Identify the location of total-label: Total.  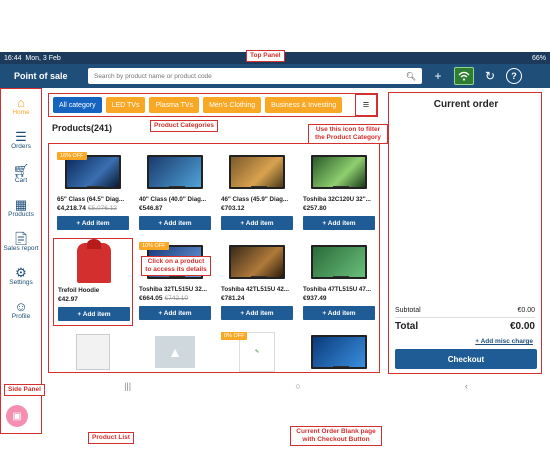
(407, 326).